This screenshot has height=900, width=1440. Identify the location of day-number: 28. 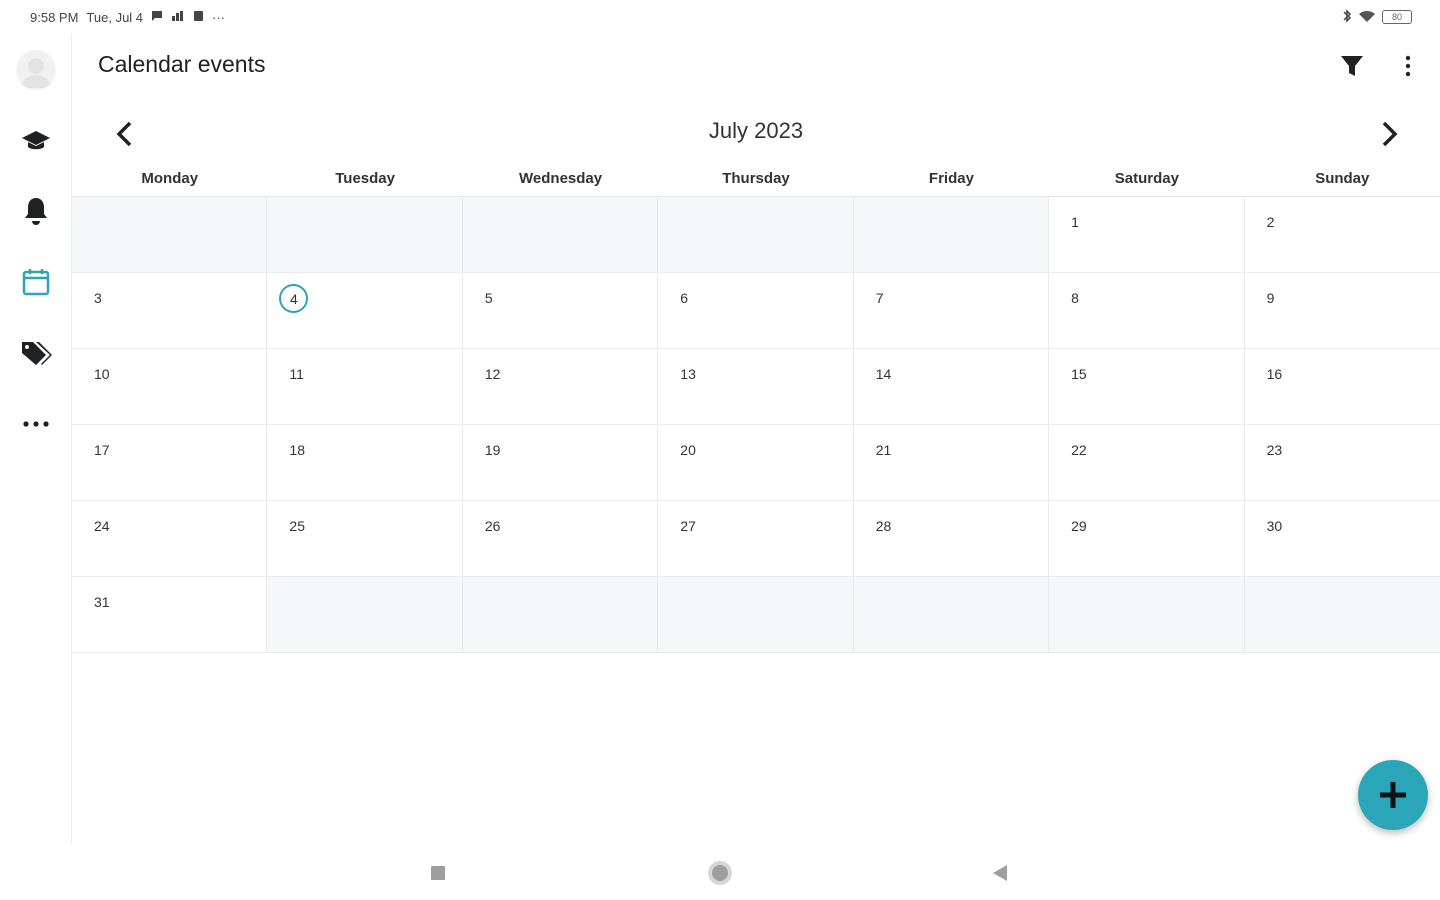
(883, 526).